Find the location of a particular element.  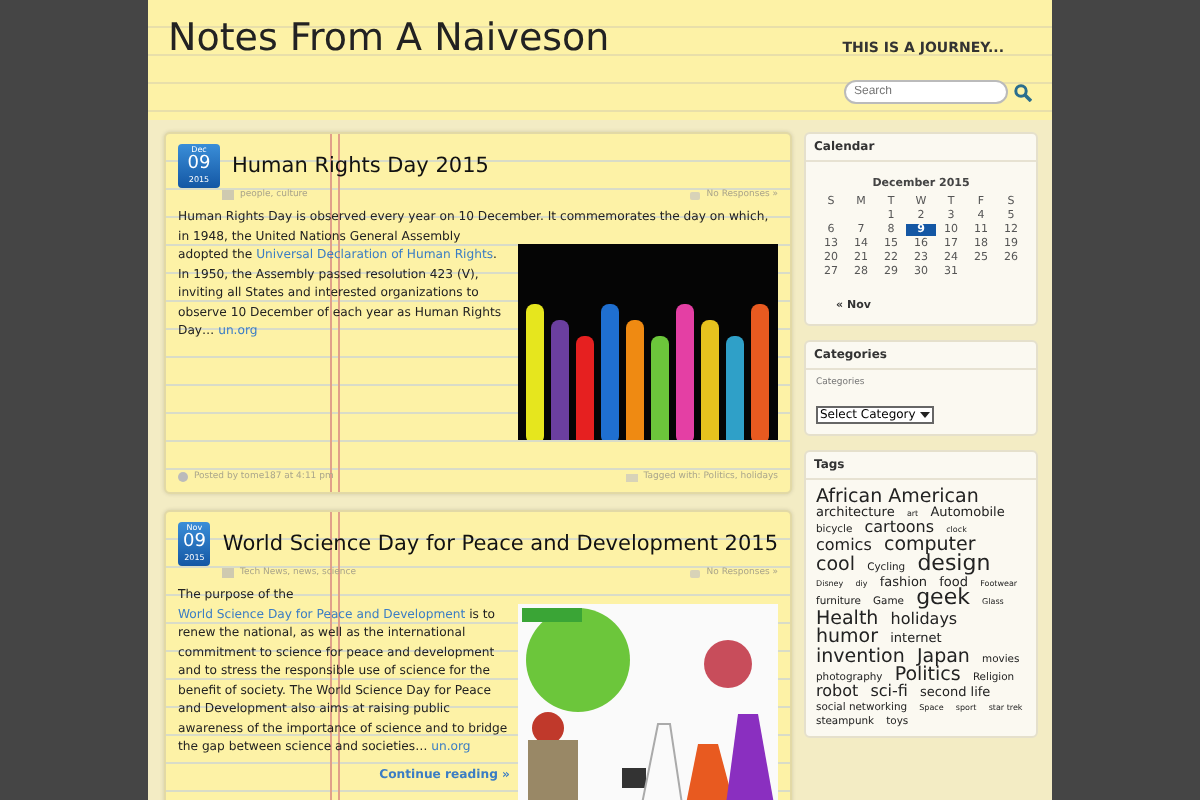

tag-link: humor is located at coordinates (847, 638).